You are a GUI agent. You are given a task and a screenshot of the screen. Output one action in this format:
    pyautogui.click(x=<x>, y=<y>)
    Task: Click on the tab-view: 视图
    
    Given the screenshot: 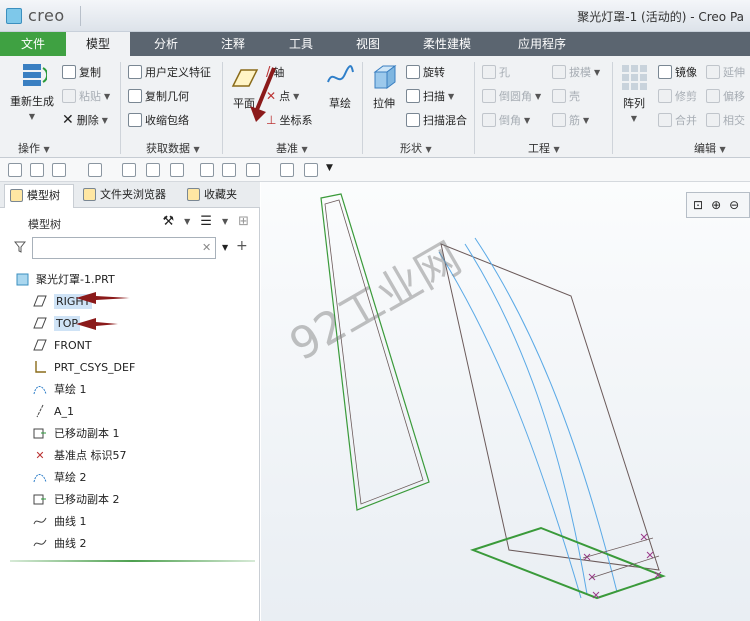 What is the action you would take?
    pyautogui.click(x=368, y=44)
    